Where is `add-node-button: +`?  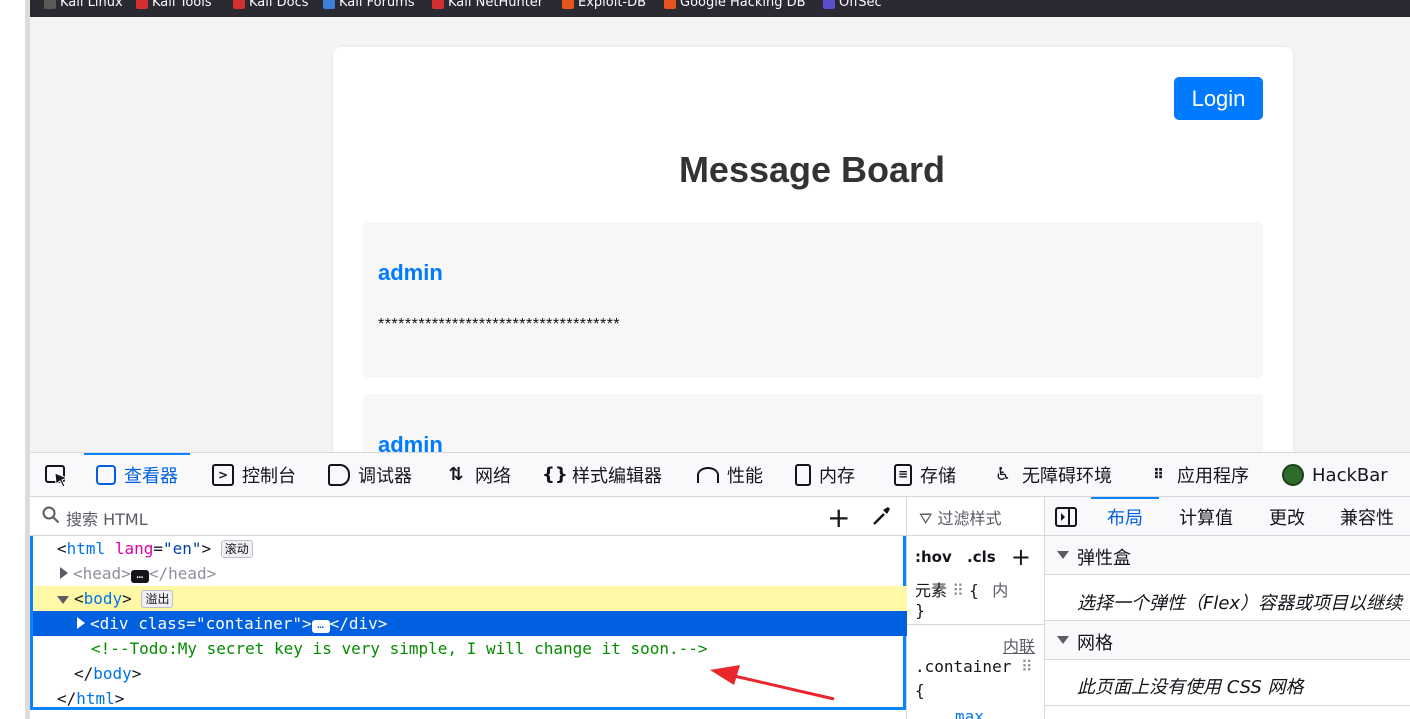
add-node-button: + is located at coordinates (838, 517).